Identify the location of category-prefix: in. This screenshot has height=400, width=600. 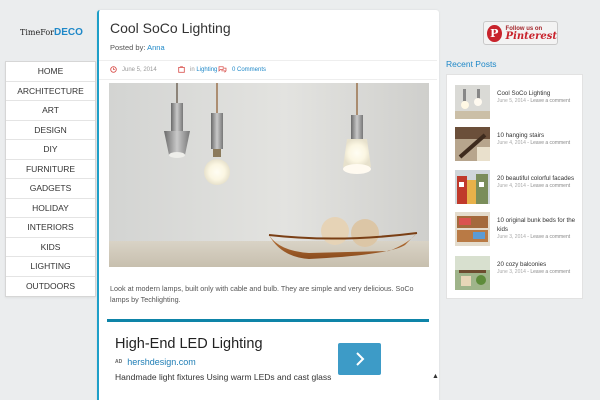
(192, 69).